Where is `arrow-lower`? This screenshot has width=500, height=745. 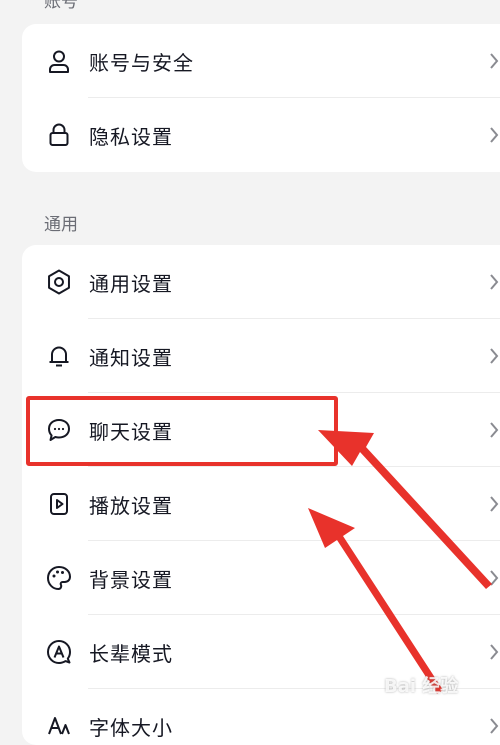
arrow-lower is located at coordinates (375, 601).